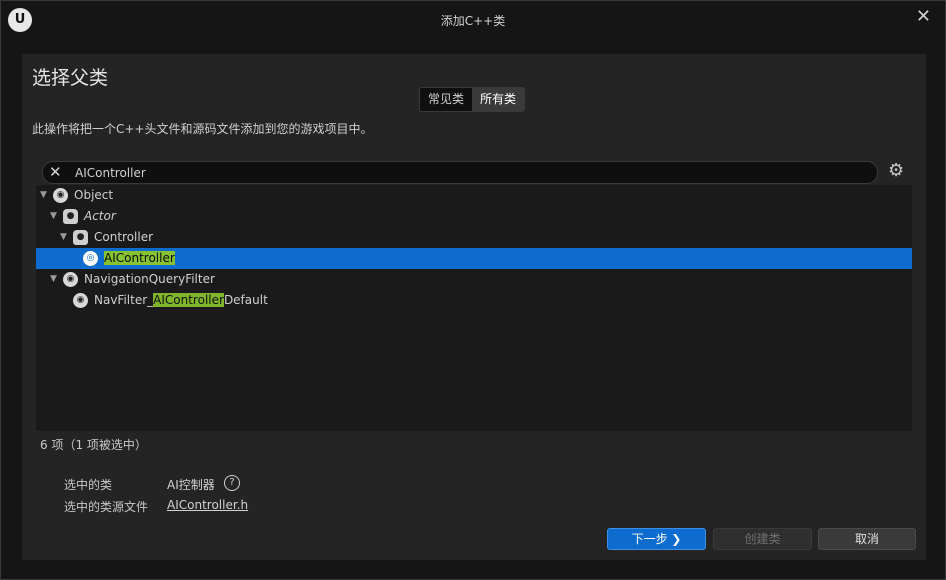 Image resolution: width=946 pixels, height=580 pixels. I want to click on ai-controller-icon: ◎, so click(90, 258).